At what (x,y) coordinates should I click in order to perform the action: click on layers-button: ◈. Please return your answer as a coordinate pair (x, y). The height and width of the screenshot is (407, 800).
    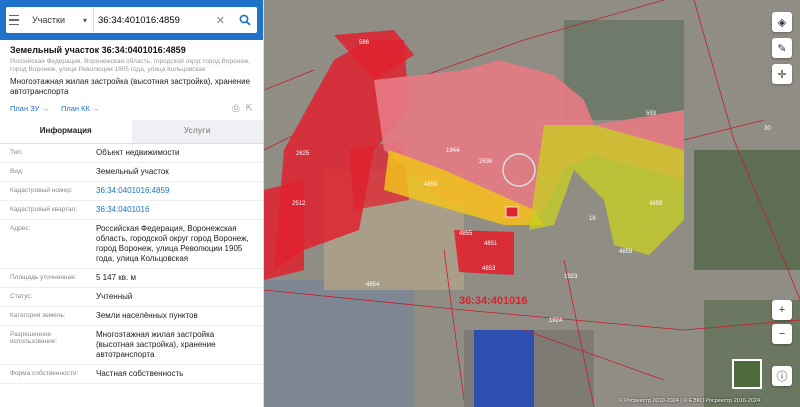
    Looking at the image, I should click on (782, 22).